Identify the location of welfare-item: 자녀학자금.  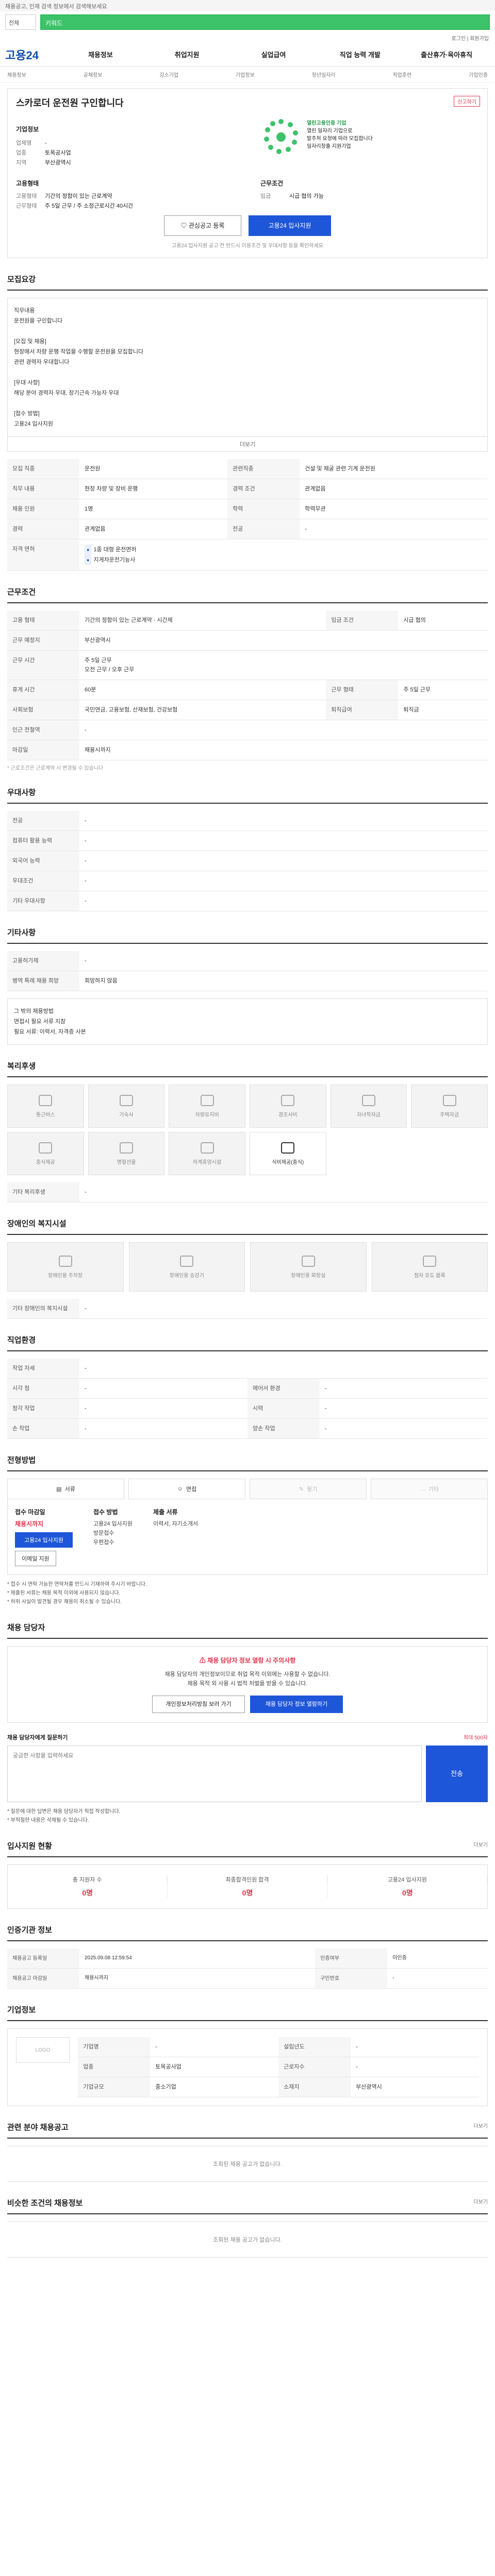
(369, 1106).